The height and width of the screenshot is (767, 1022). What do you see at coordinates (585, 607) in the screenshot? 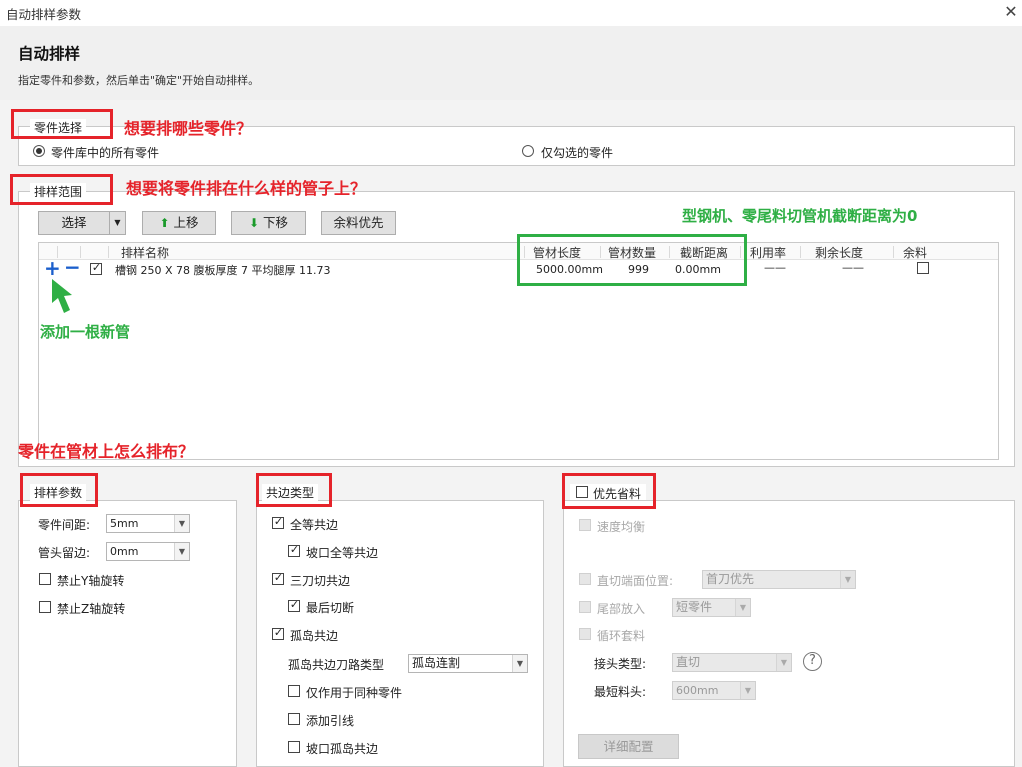
I see `tail-insert-checkbox` at bounding box center [585, 607].